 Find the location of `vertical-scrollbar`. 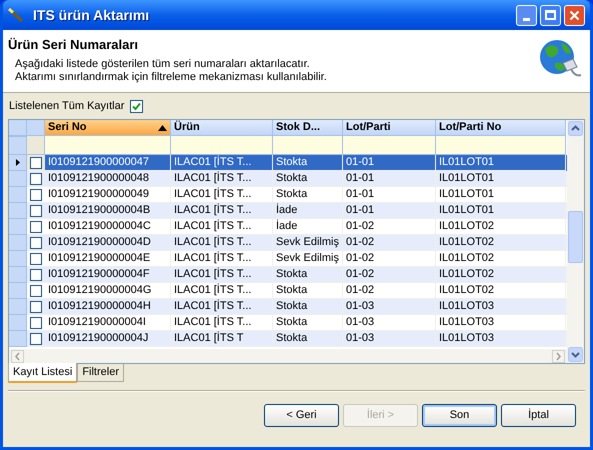

vertical-scrollbar is located at coordinates (575, 241).